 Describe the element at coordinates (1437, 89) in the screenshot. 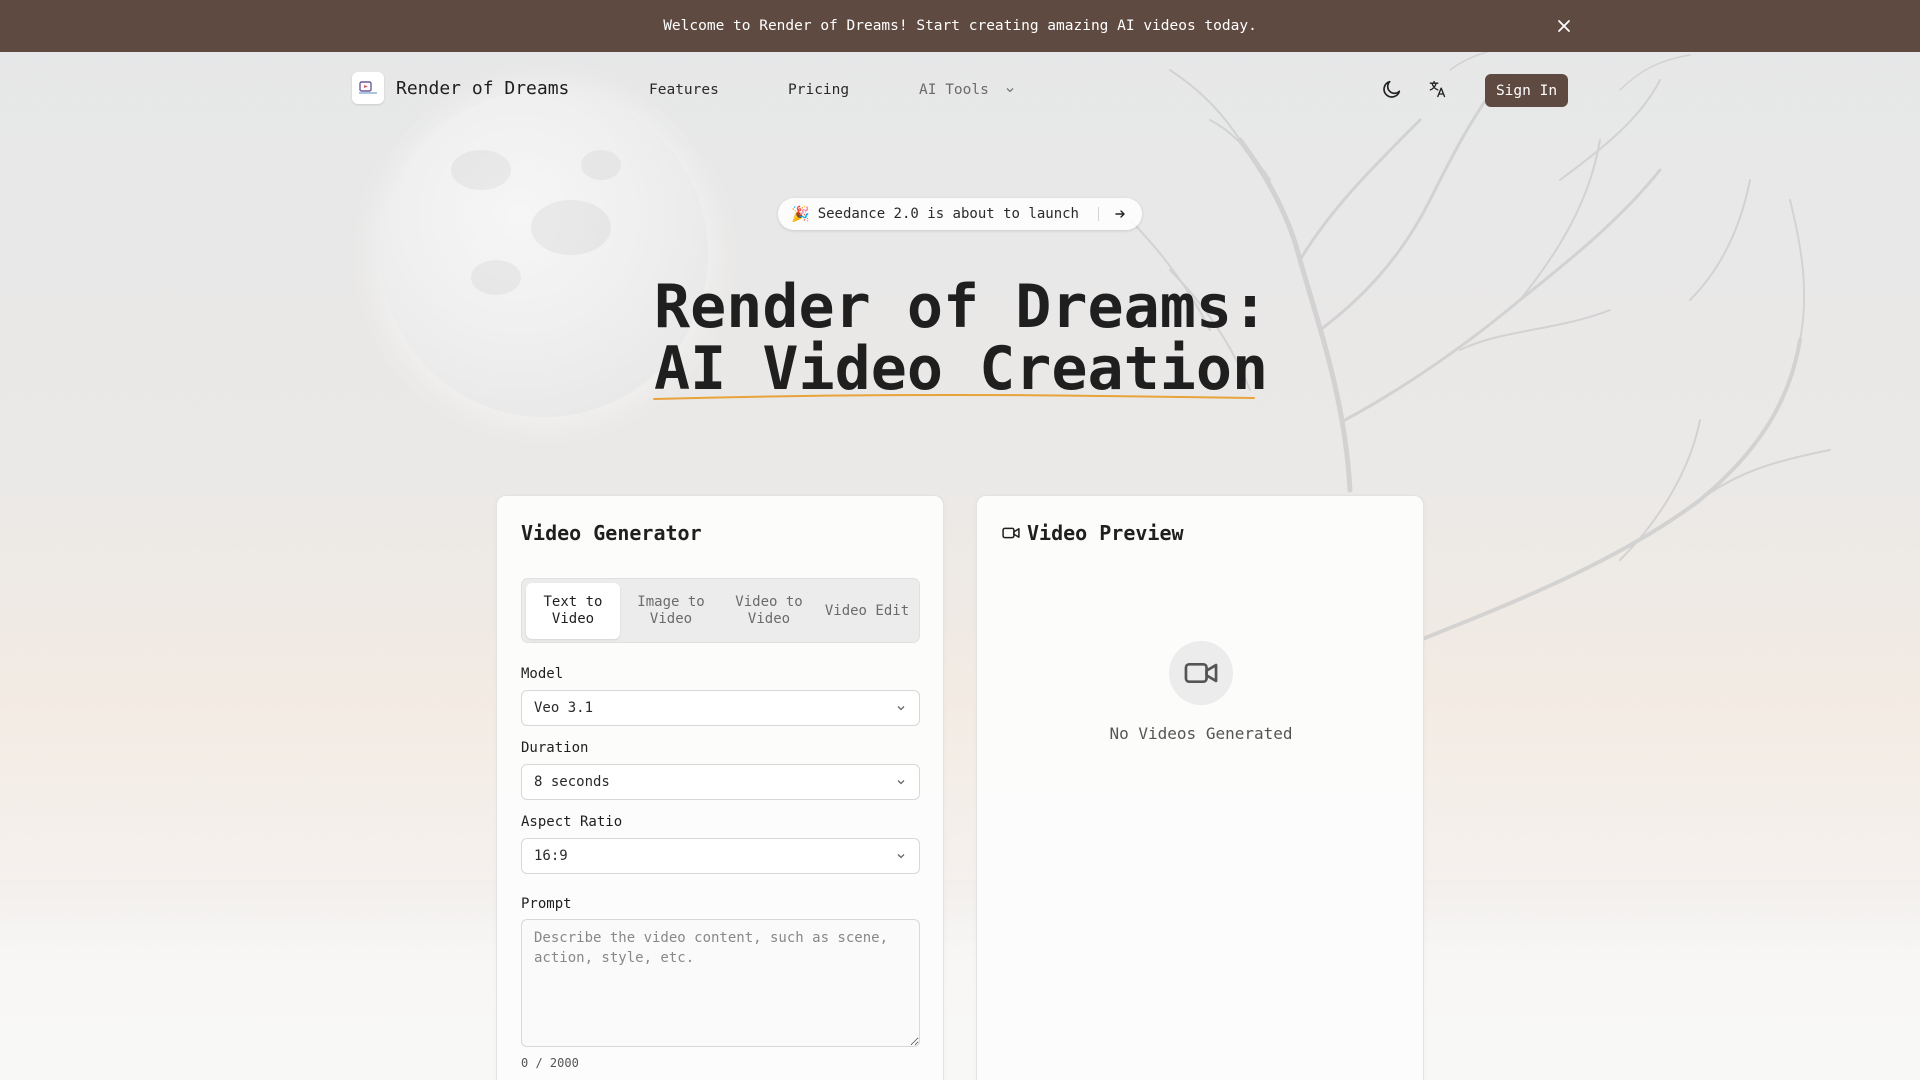

I see `translate-icon` at that location.